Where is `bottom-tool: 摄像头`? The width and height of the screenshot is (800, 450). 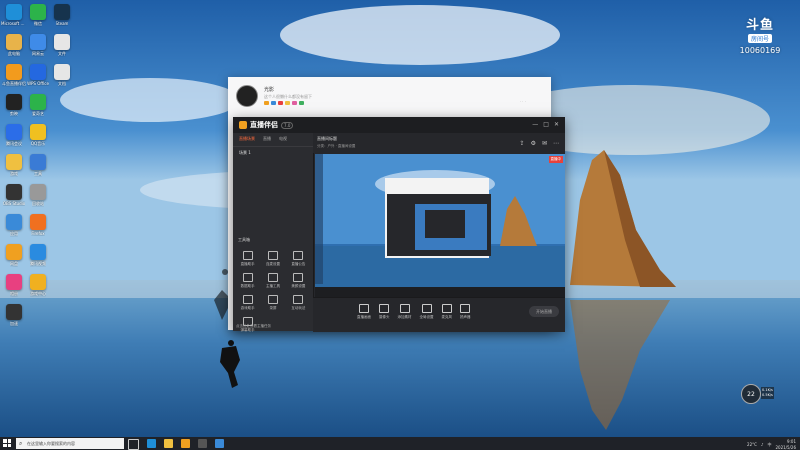
bottom-tool: 摄像头 is located at coordinates (384, 312).